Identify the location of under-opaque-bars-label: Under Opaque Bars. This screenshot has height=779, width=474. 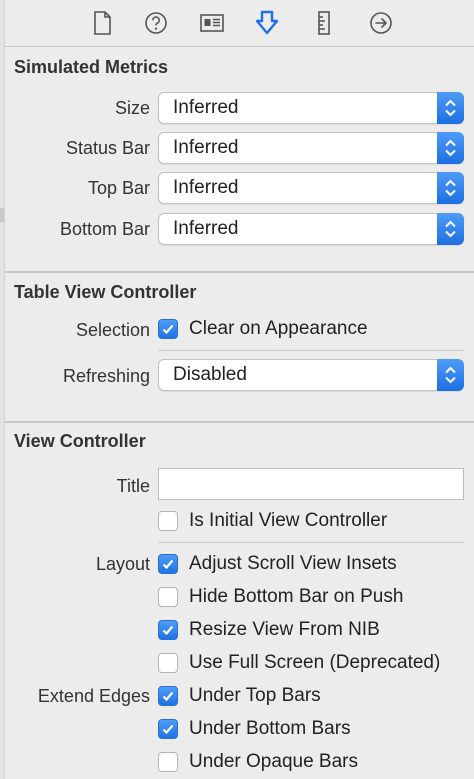
(273, 761).